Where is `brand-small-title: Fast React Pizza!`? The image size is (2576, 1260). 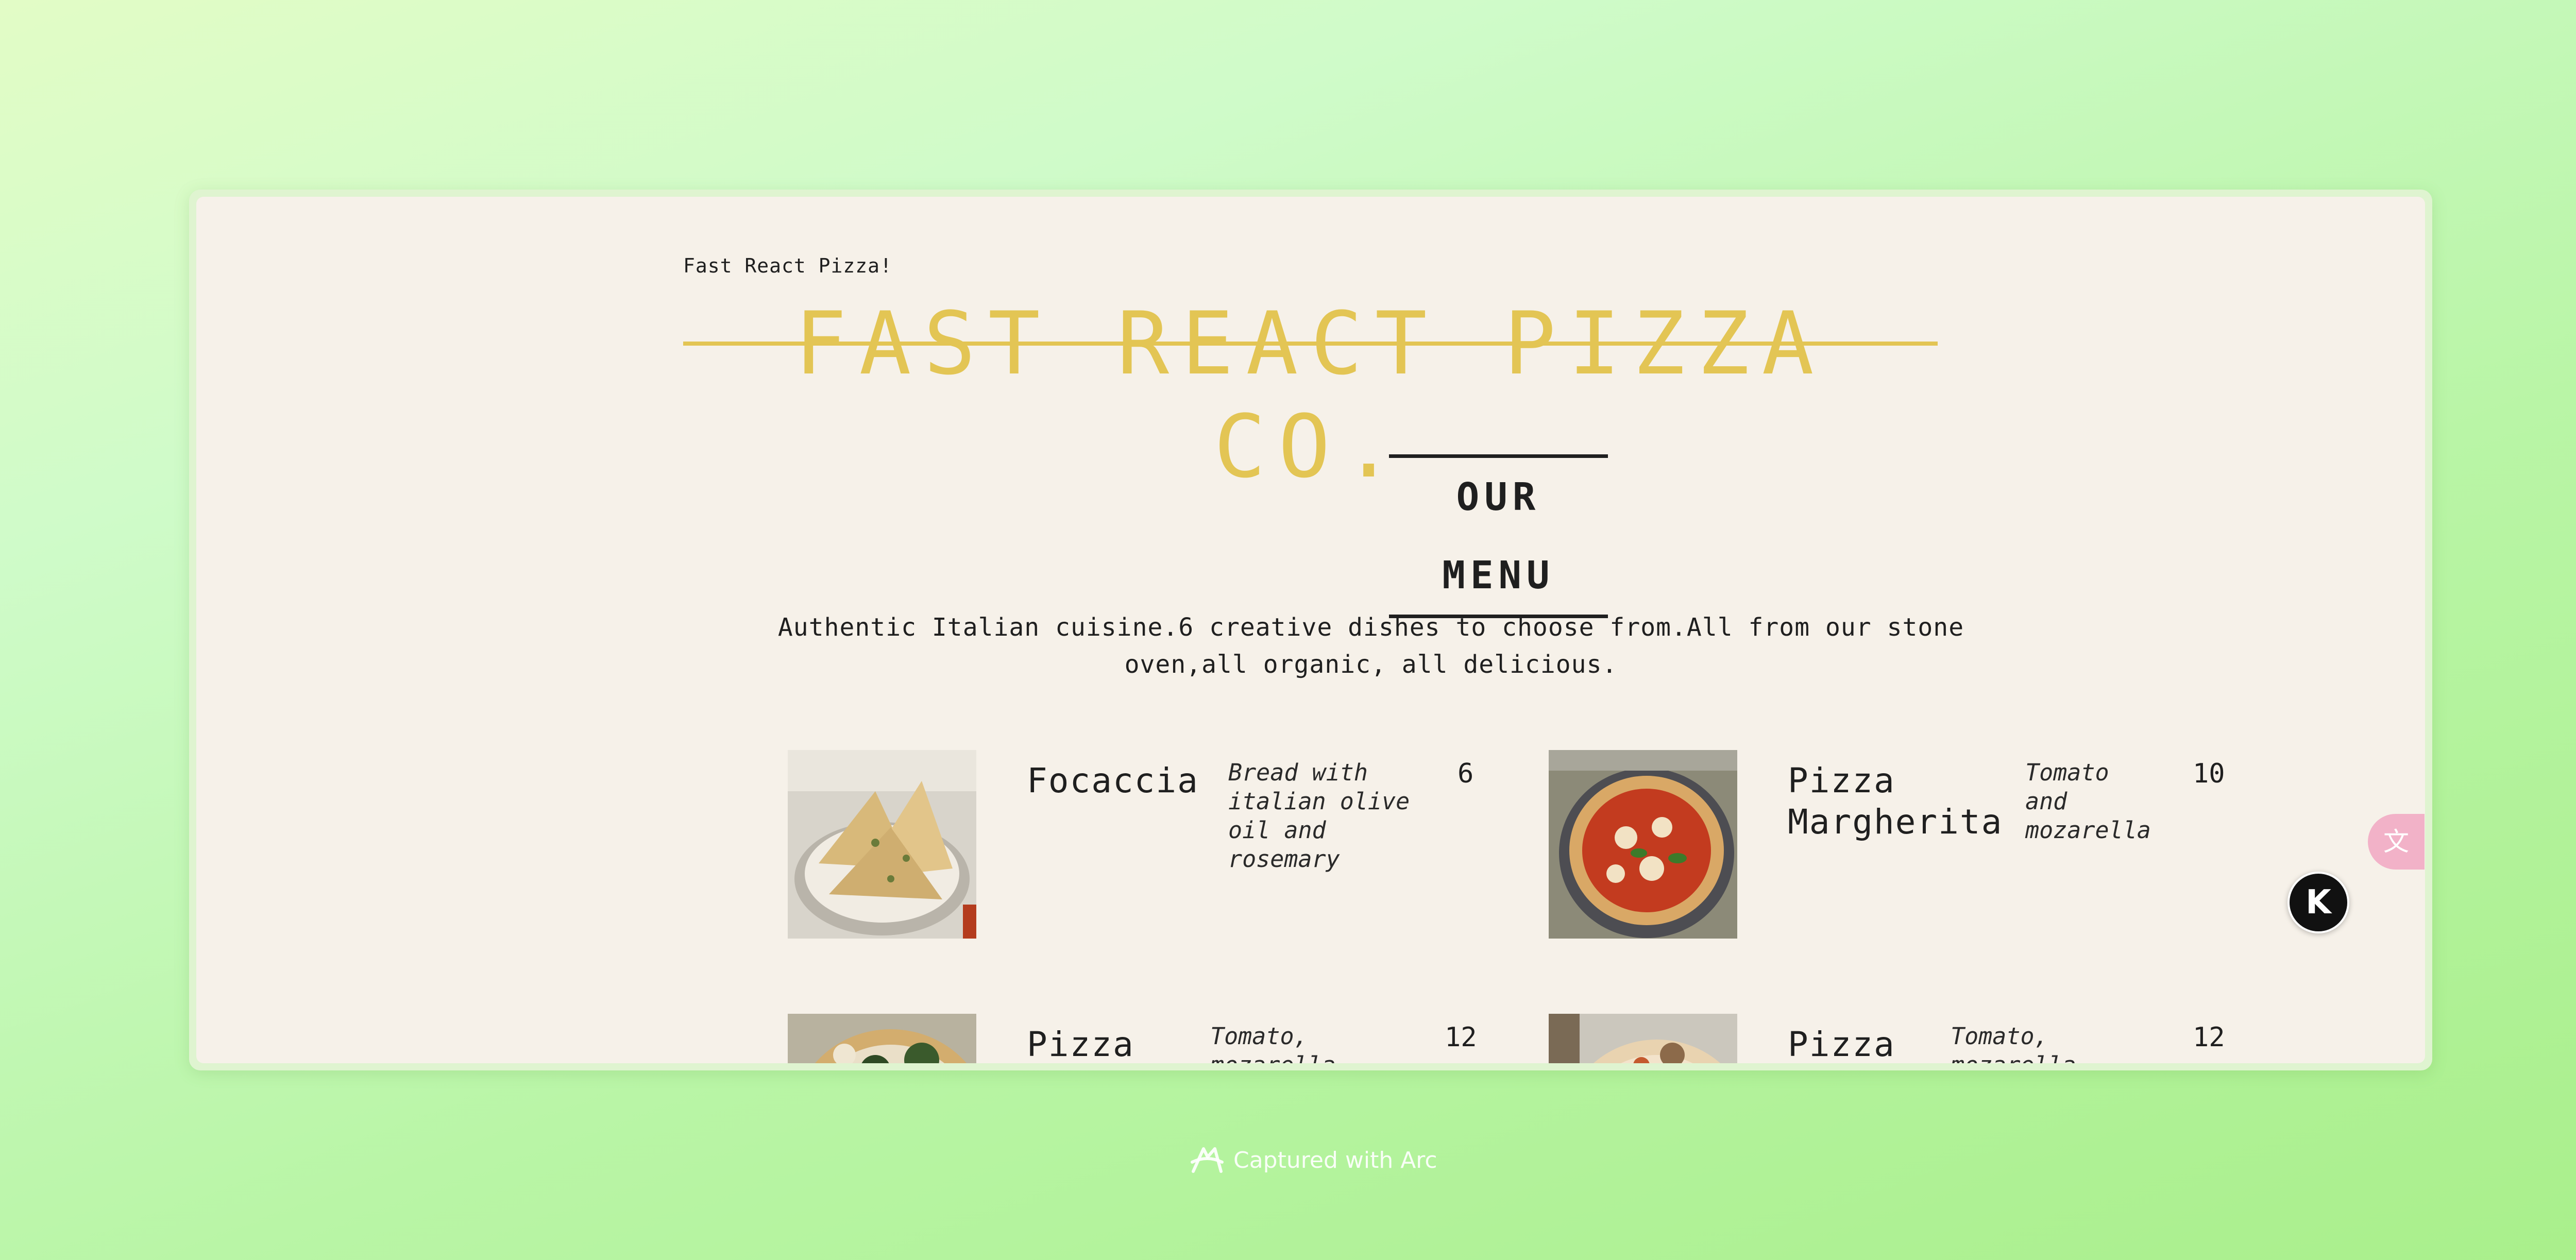
brand-small-title: Fast React Pizza! is located at coordinates (787, 265).